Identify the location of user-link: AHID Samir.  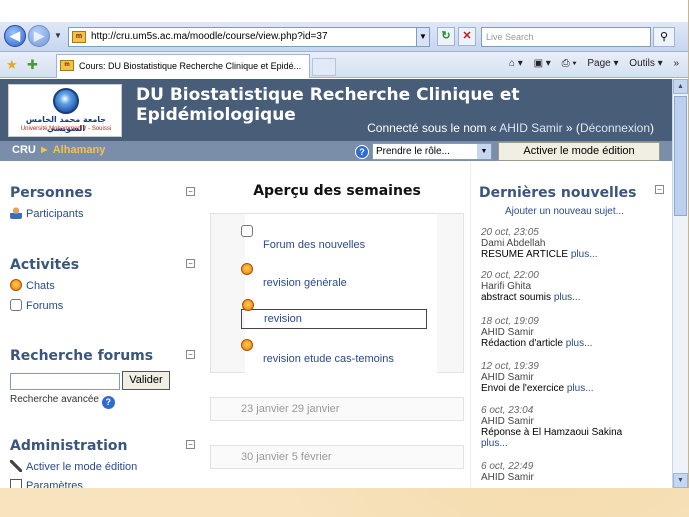
(530, 128).